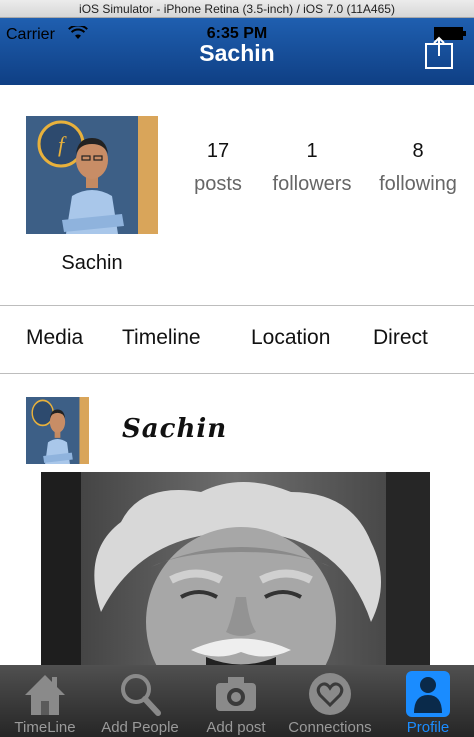  What do you see at coordinates (400, 338) in the screenshot?
I see `tab-direct: Direct` at bounding box center [400, 338].